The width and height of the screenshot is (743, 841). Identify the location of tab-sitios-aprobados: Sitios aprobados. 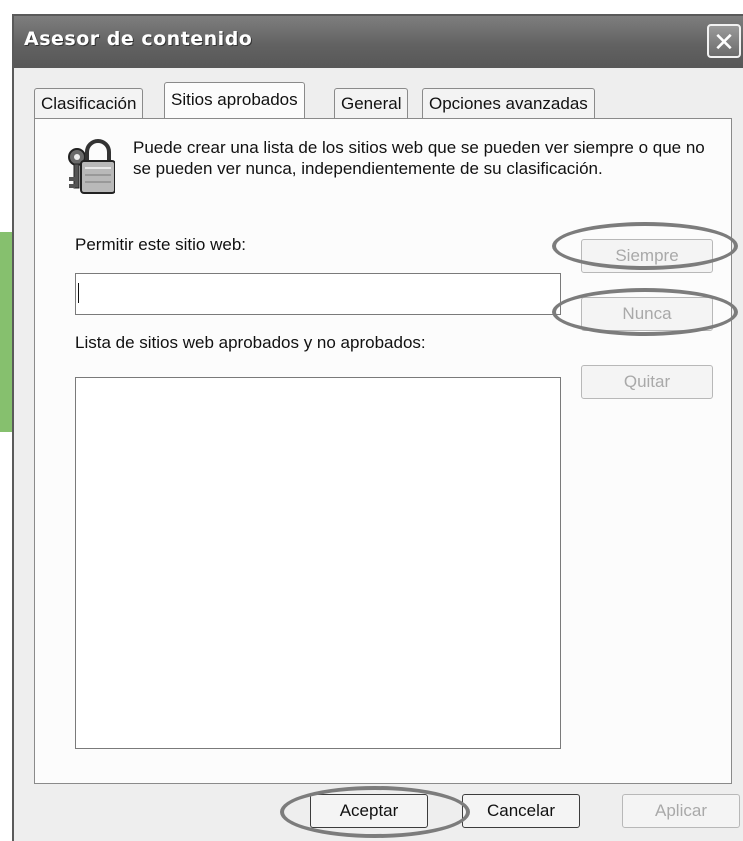
(234, 100).